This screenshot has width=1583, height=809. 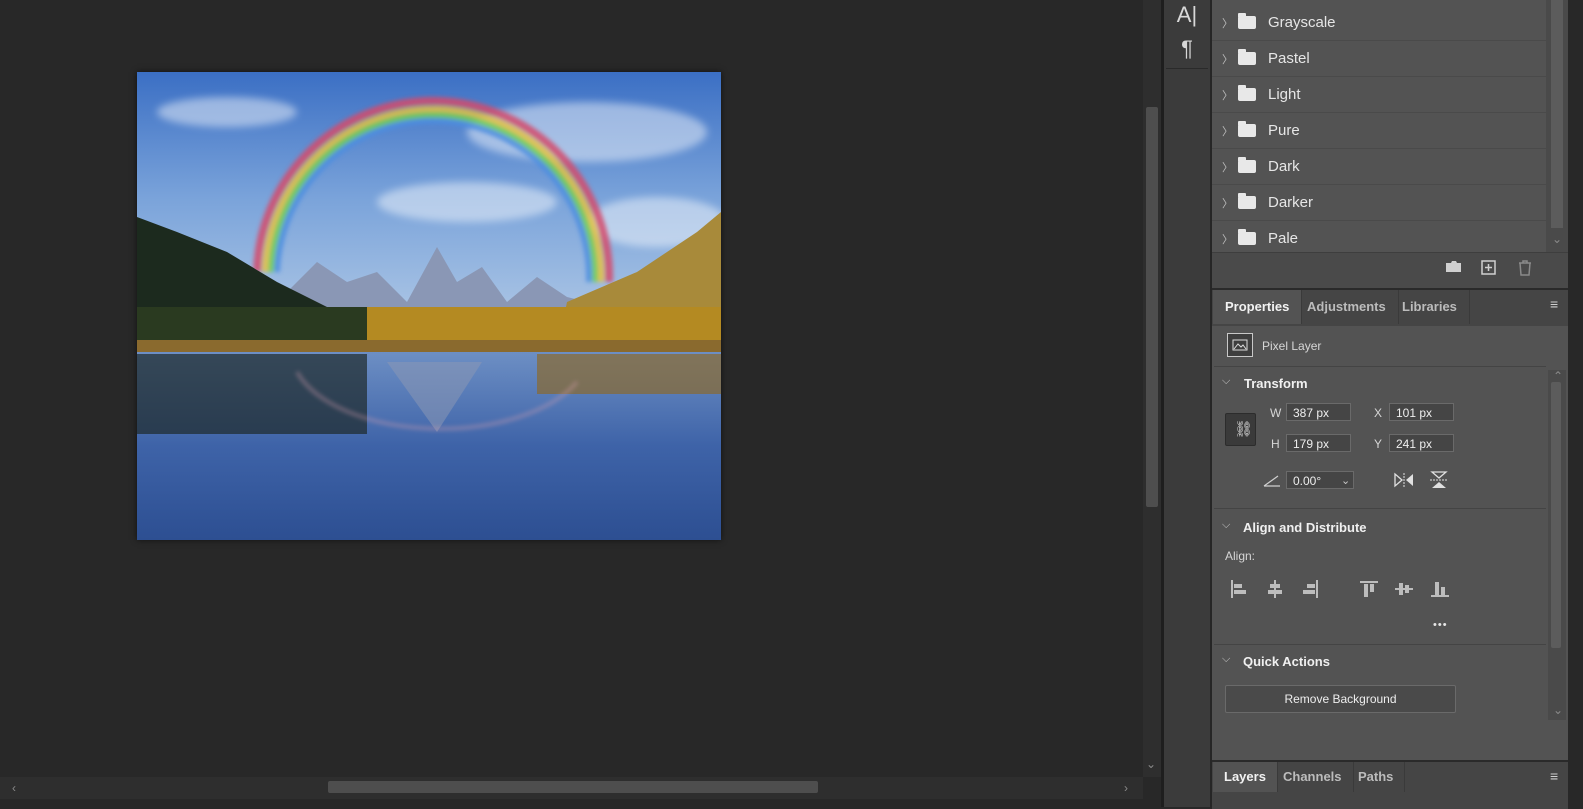 What do you see at coordinates (1345, 481) in the screenshot?
I see `chevron-down-icon: ⌄` at bounding box center [1345, 481].